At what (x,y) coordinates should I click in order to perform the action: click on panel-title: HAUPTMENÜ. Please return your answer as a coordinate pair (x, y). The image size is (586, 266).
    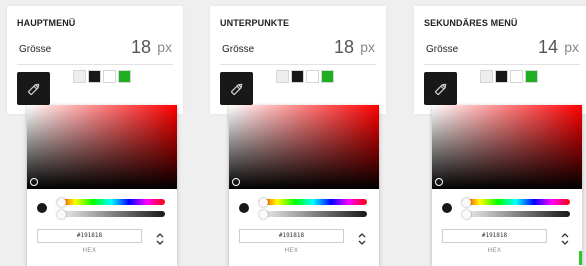
    Looking at the image, I should click on (46, 23).